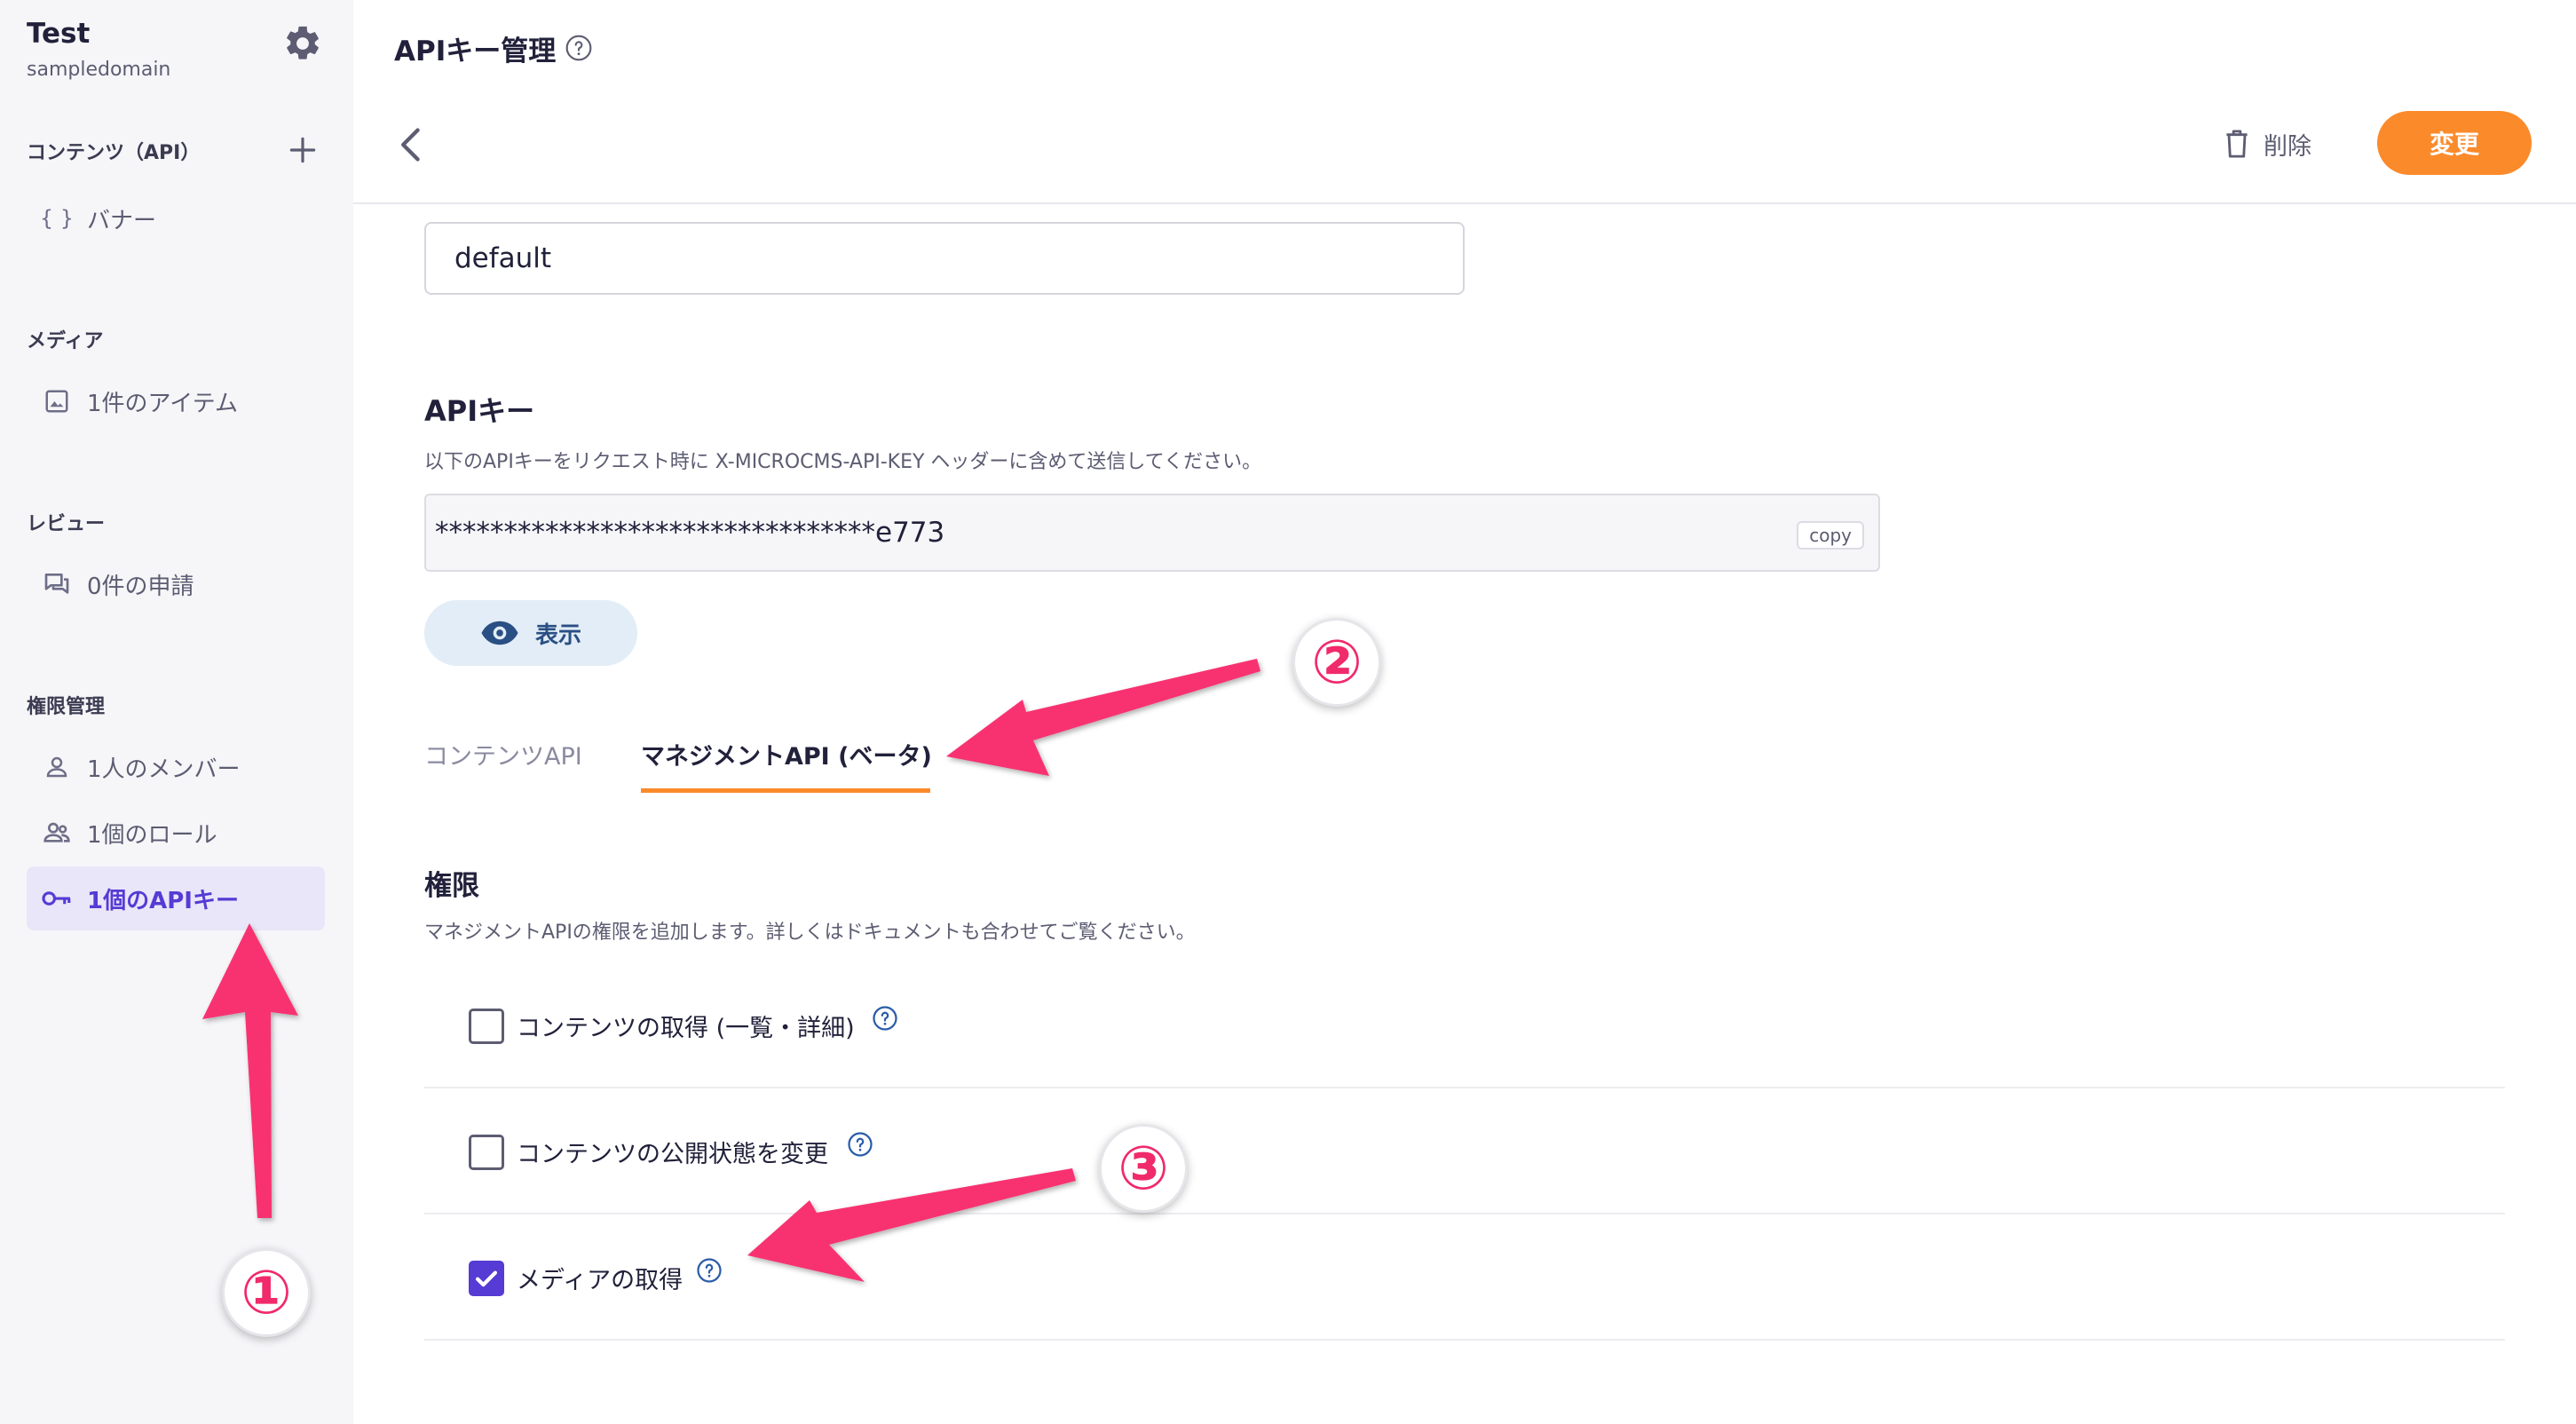 The height and width of the screenshot is (1424, 2576). What do you see at coordinates (66, 524) in the screenshot?
I see `section-review: レビュー` at bounding box center [66, 524].